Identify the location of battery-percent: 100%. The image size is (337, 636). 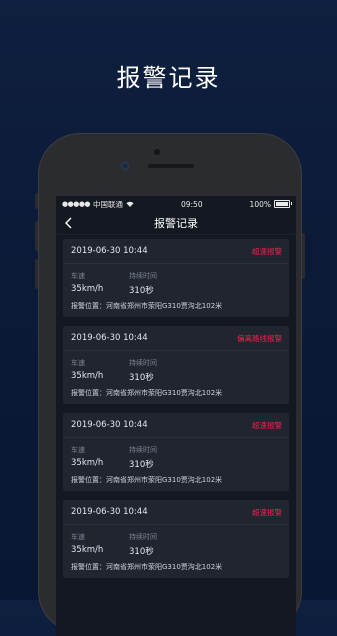
(260, 204).